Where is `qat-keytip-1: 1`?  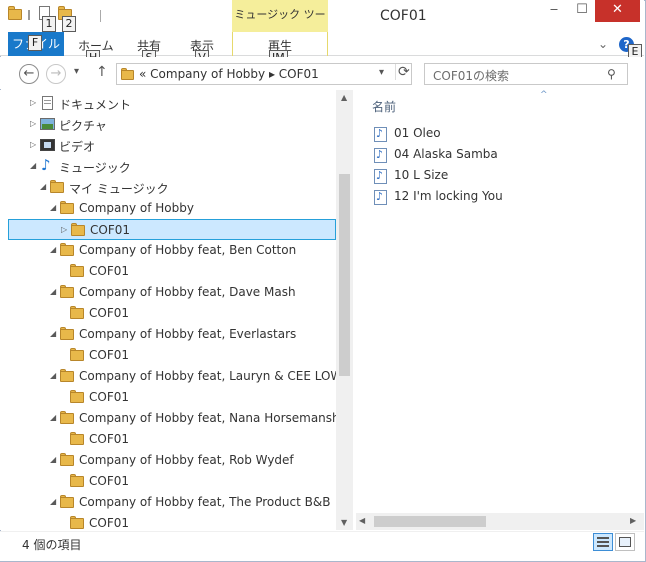 qat-keytip-1: 1 is located at coordinates (49, 24).